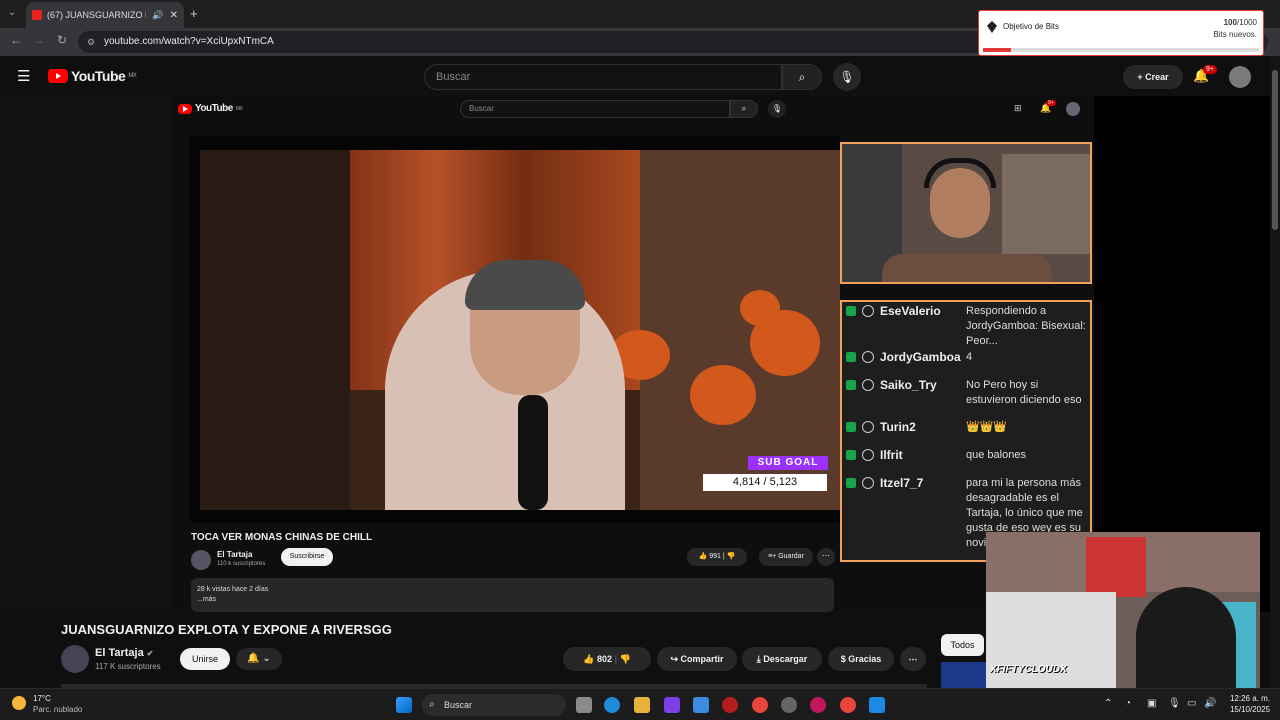 This screenshot has height=720, width=1280. Describe the element at coordinates (625, 659) in the screenshot. I see `dislike-icon: 👎` at that location.